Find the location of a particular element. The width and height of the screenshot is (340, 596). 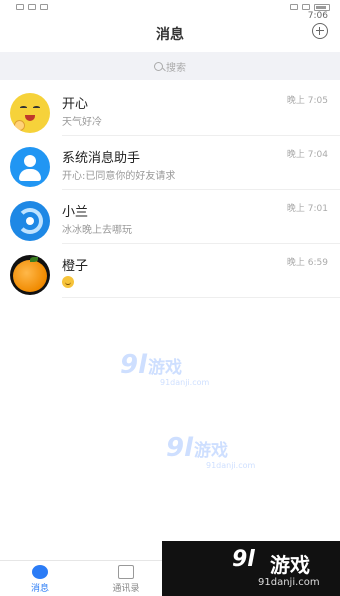

peace-hand is located at coordinates (19, 125).